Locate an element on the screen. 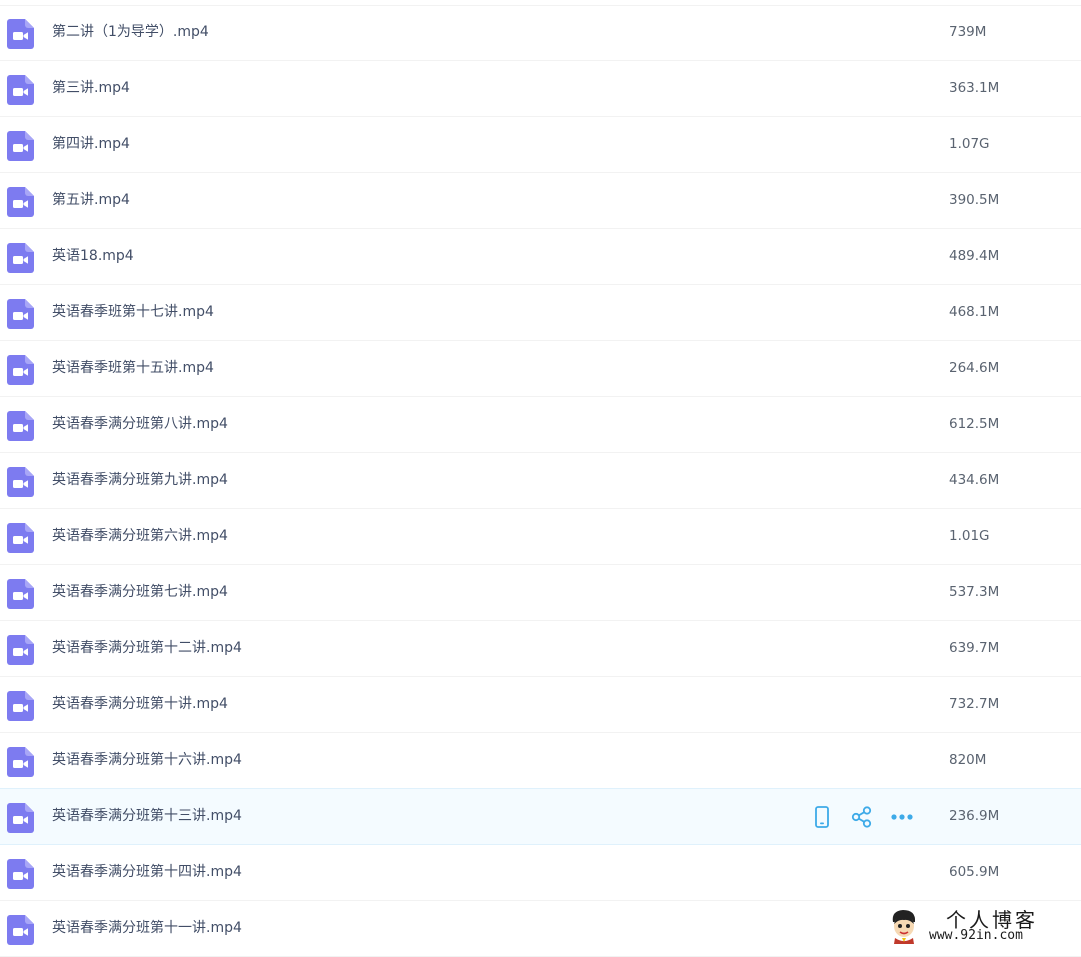 This screenshot has width=1081, height=957. file-row: 英语春季满分班第九讲.mp4 434.6M is located at coordinates (540, 481).